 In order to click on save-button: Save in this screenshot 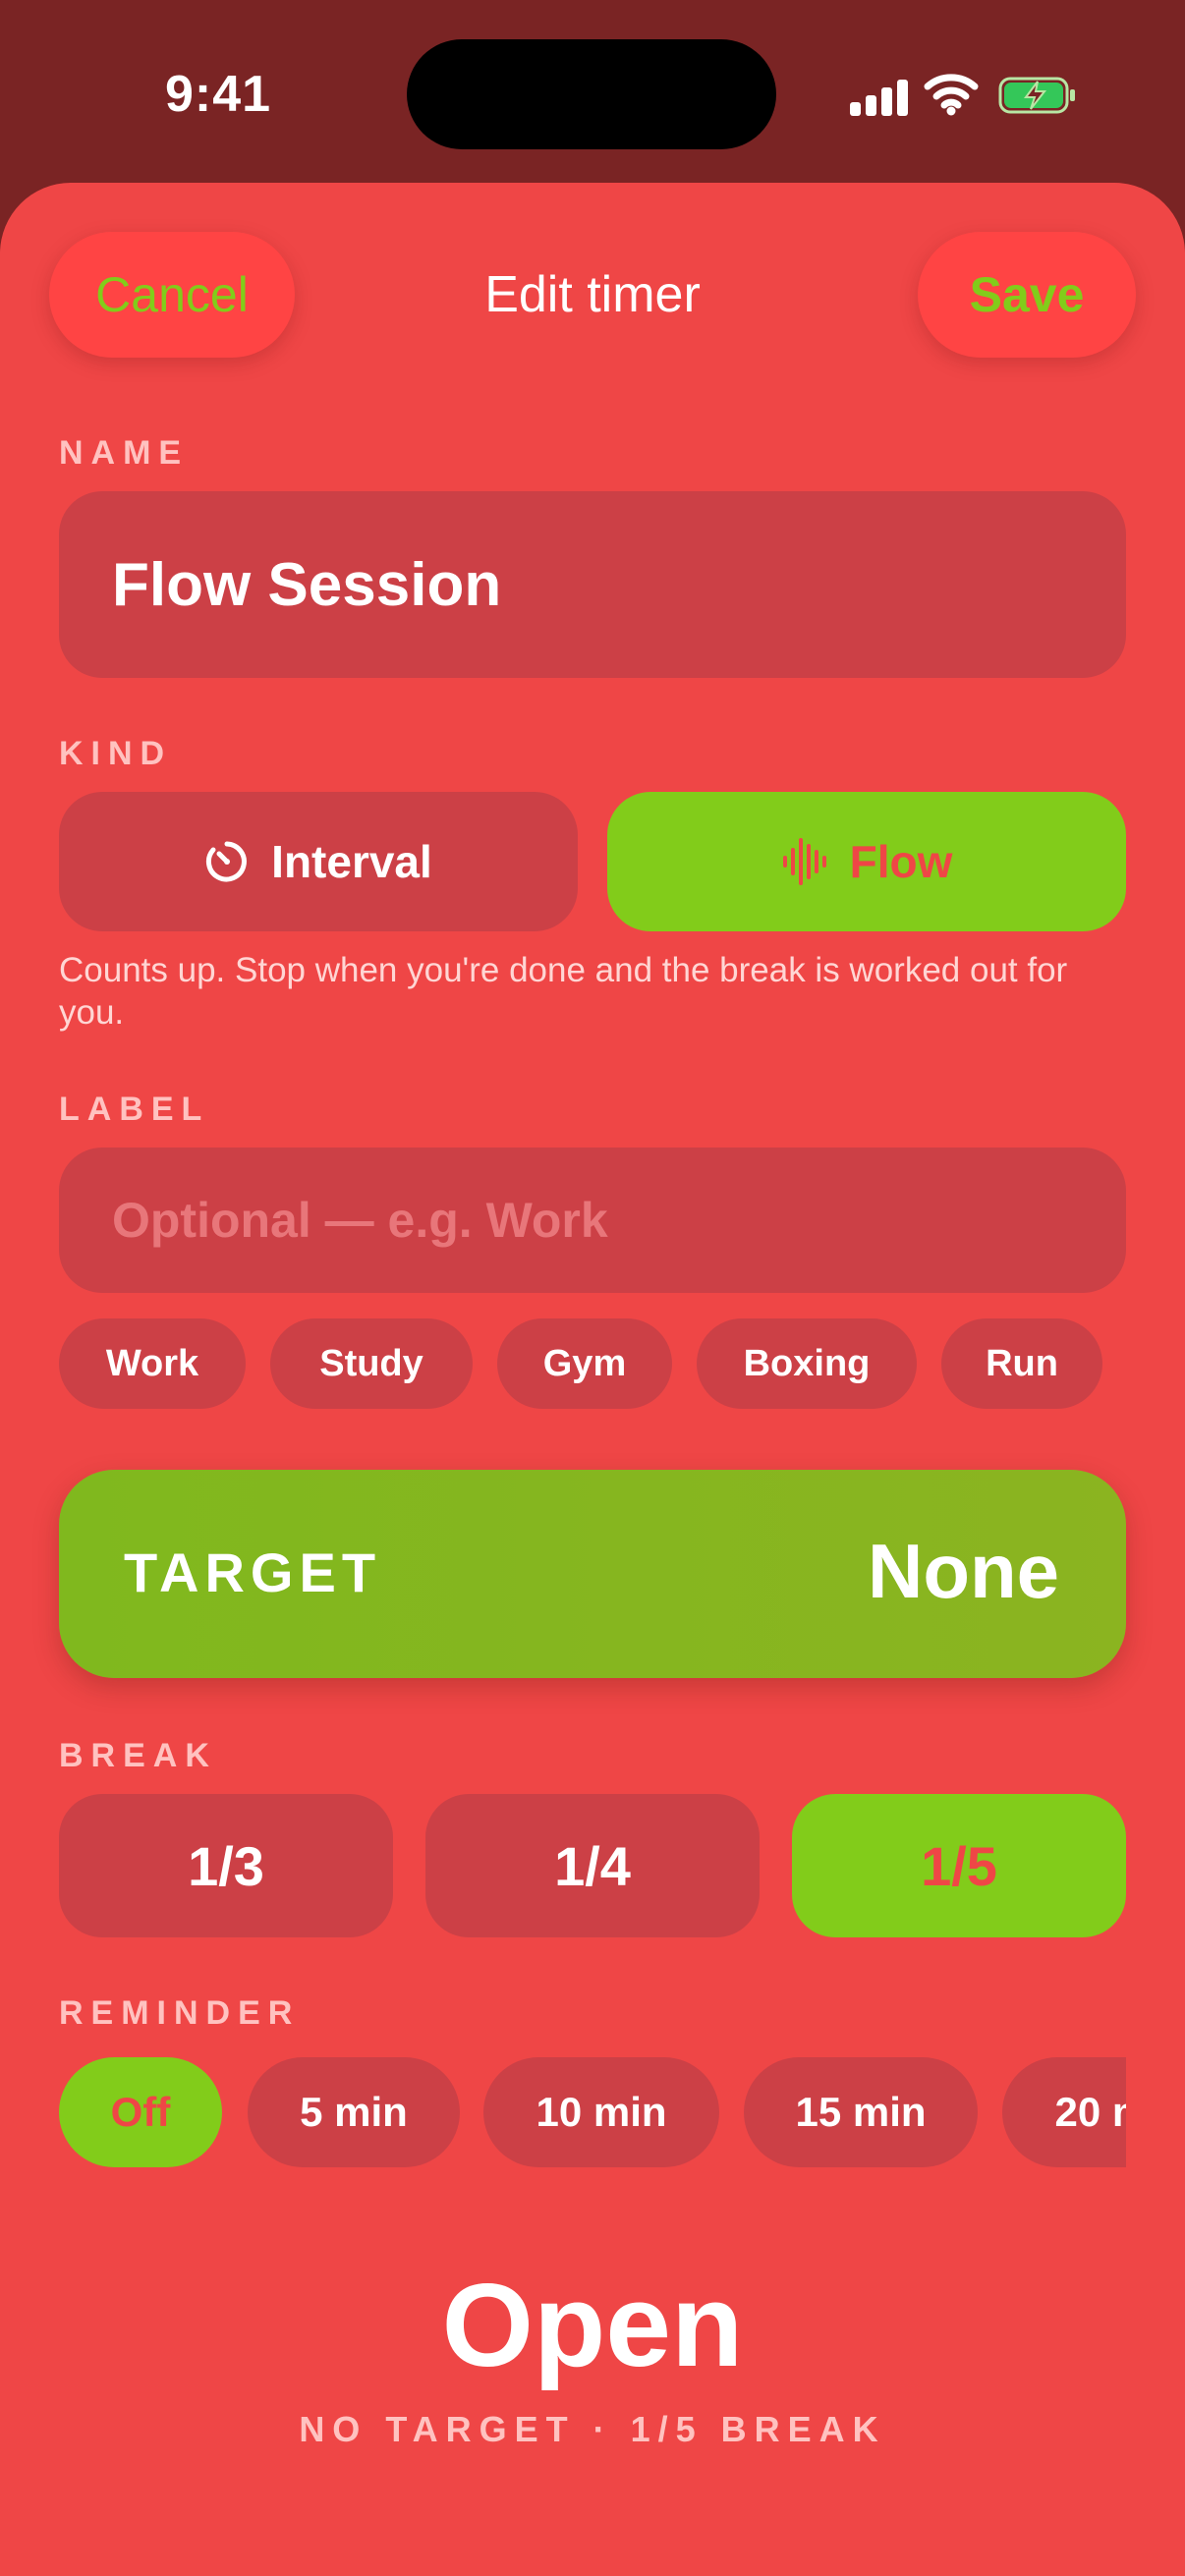, I will do `click(1027, 295)`.